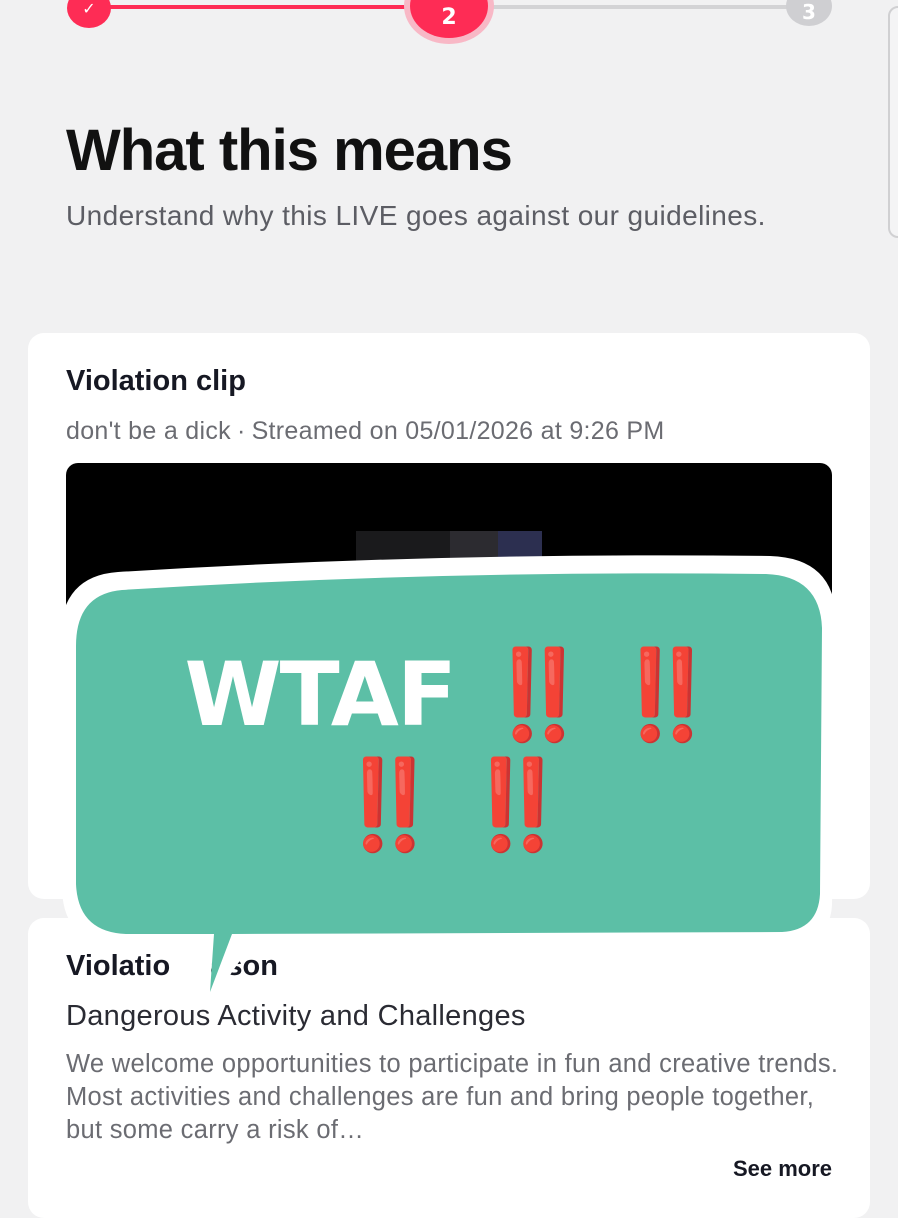 This screenshot has width=898, height=1218. I want to click on stream-title: don't be a dick, so click(148, 431).